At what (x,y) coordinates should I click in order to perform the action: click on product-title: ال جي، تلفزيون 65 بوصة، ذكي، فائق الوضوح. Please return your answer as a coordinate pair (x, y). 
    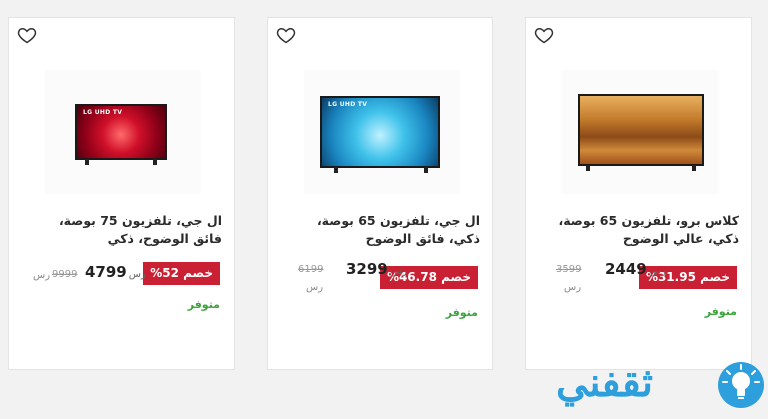
    Looking at the image, I should click on (385, 230).